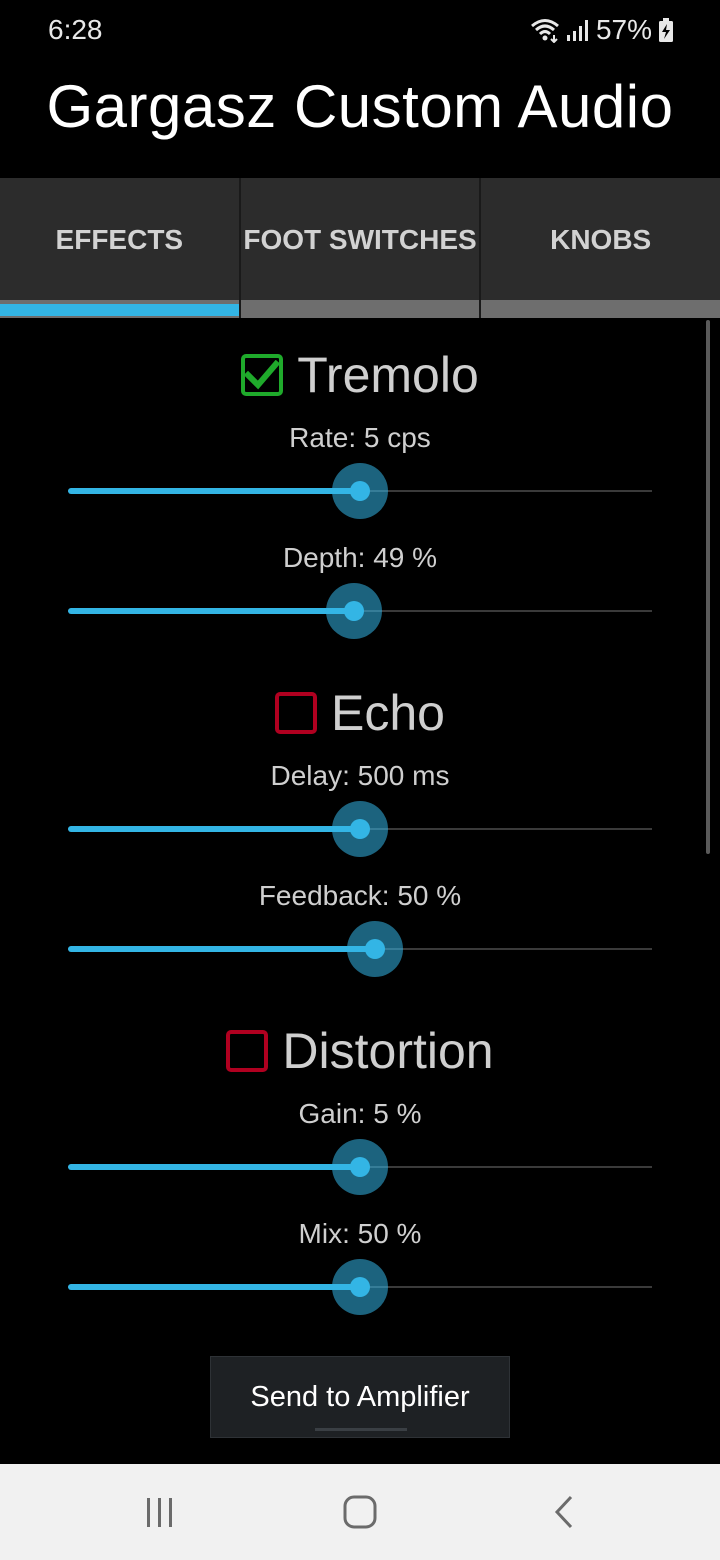  I want to click on send-to-amplifier-button: Send to Amplifier, so click(360, 1397).